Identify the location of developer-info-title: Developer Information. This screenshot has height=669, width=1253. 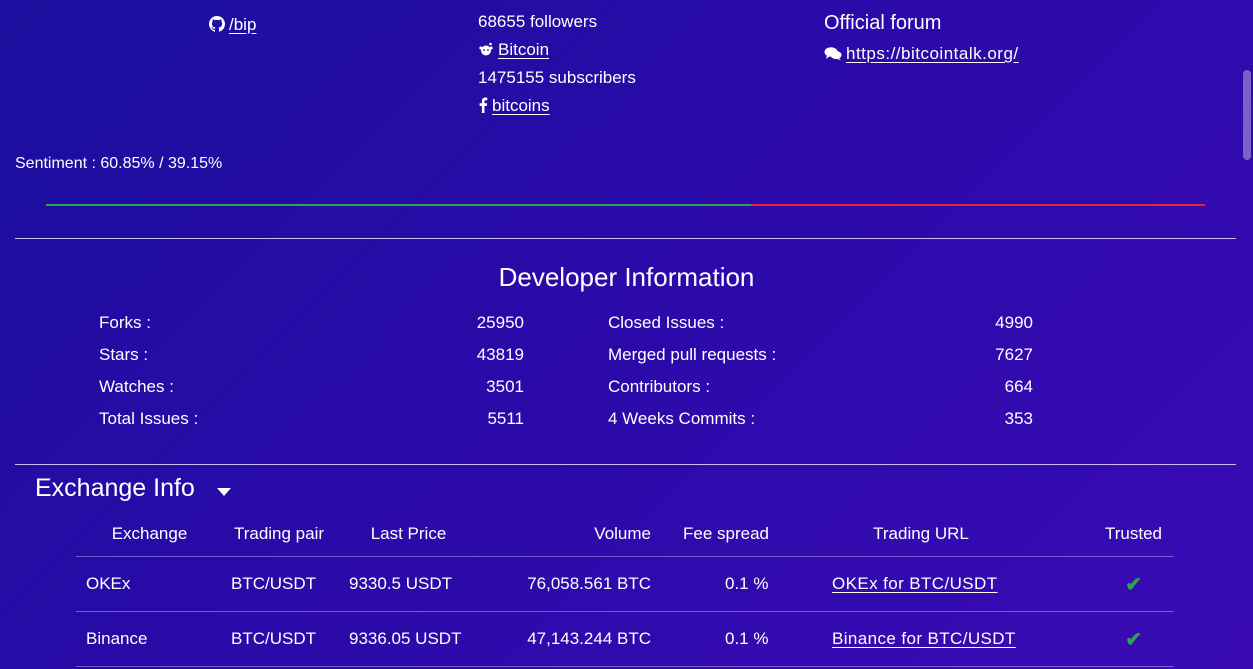
(626, 277).